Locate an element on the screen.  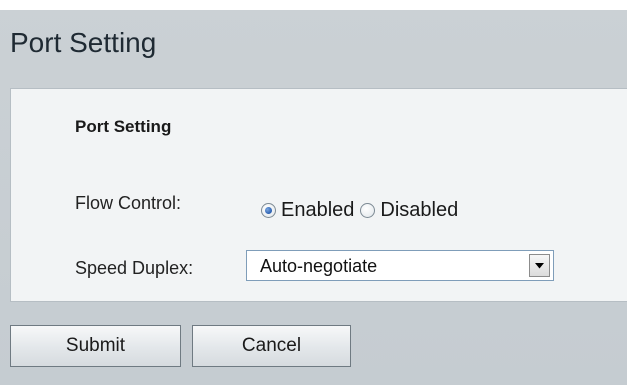
flow-control-radio-group: Enabled Disabled is located at coordinates (362, 210).